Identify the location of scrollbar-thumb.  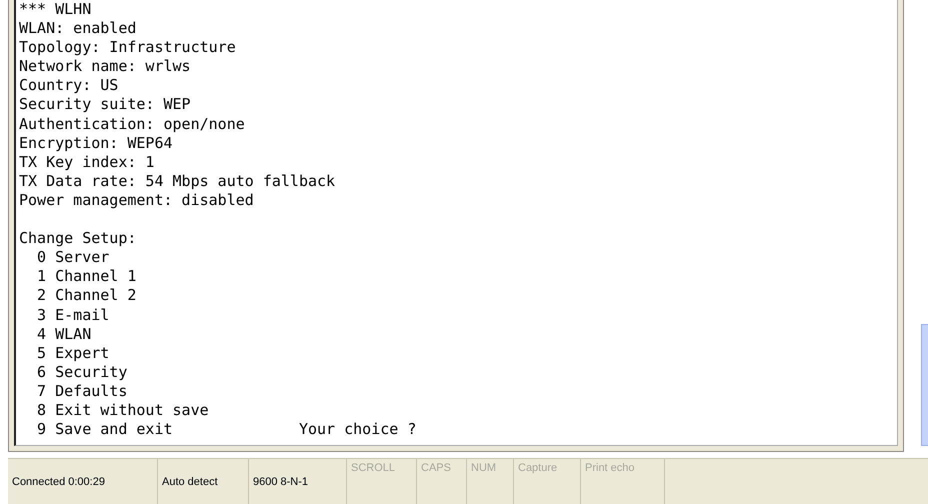
(924, 385).